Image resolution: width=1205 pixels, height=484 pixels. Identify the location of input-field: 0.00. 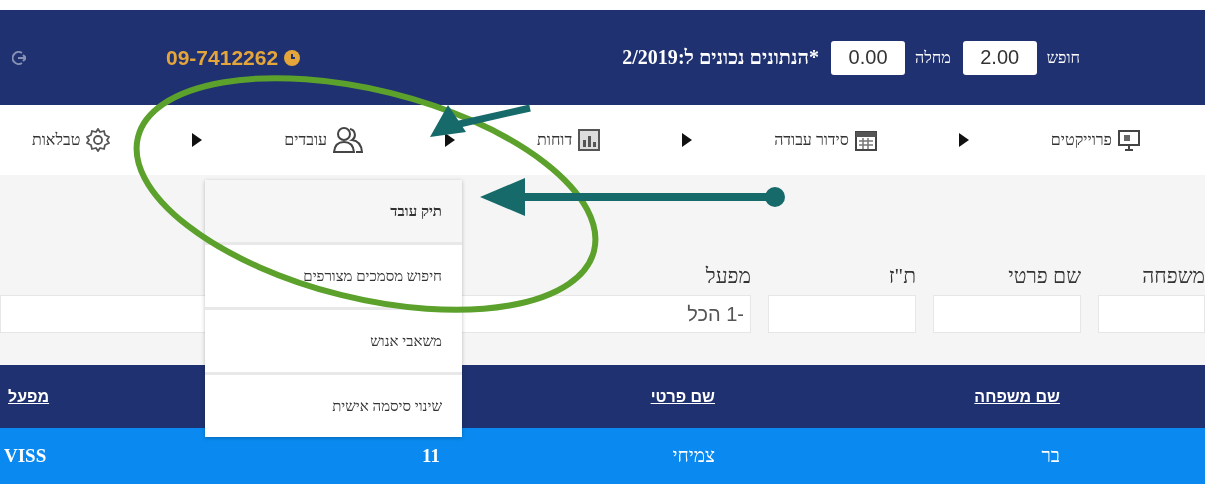
(868, 57).